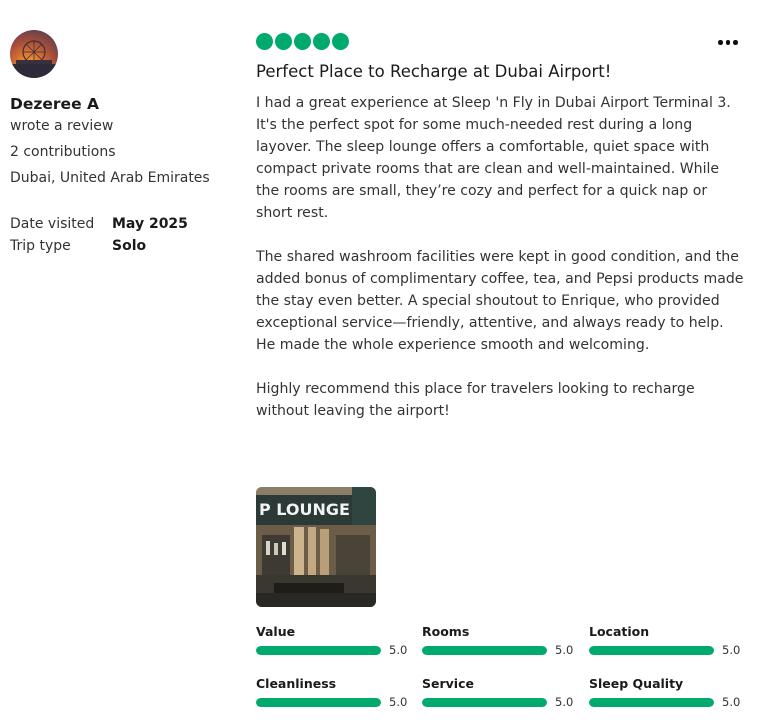  I want to click on review-photo-image: P LOUNGE, so click(316, 547).